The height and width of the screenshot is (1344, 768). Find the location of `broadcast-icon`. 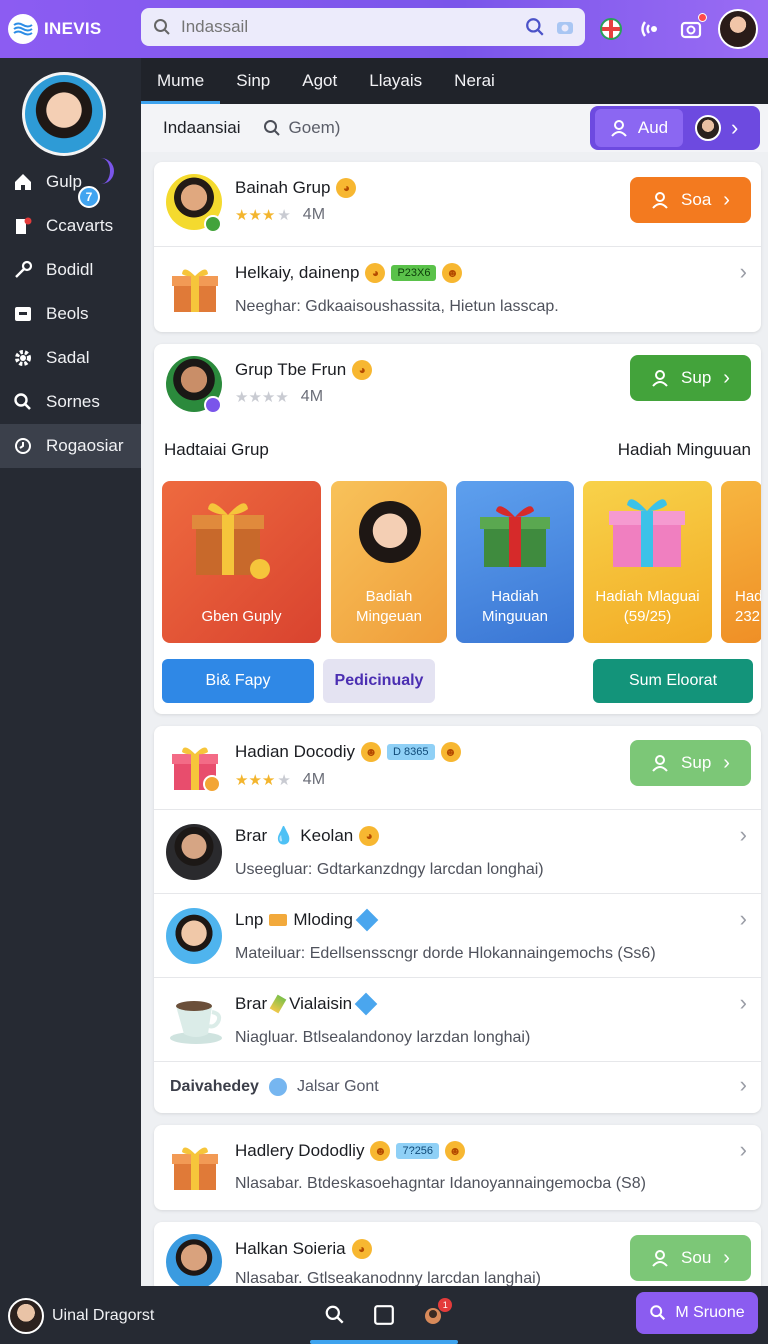

broadcast-icon is located at coordinates (651, 29).